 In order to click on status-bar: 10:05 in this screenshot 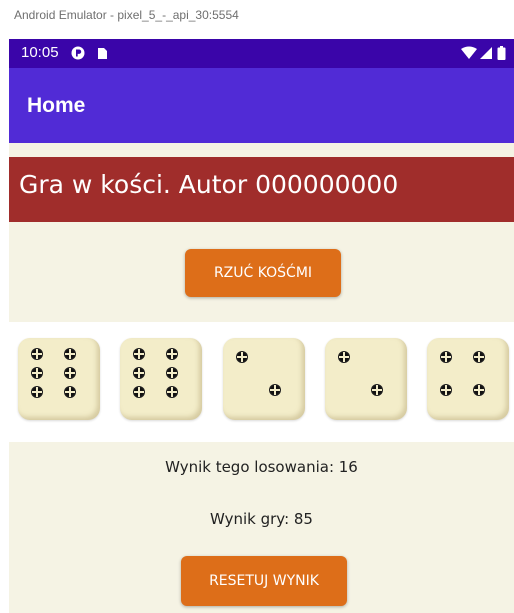, I will do `click(261, 53)`.